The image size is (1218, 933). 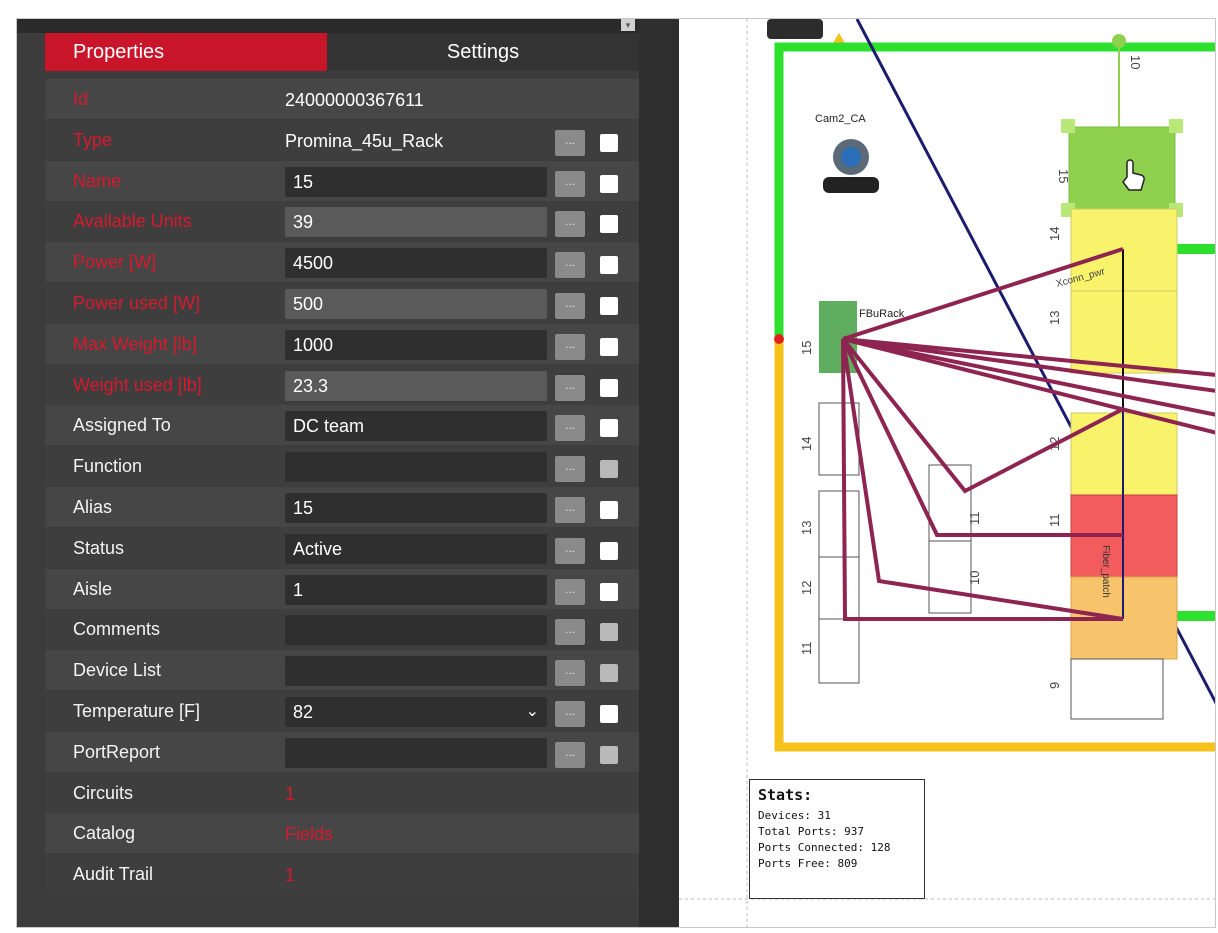 I want to click on property-label: Function, so click(x=108, y=466).